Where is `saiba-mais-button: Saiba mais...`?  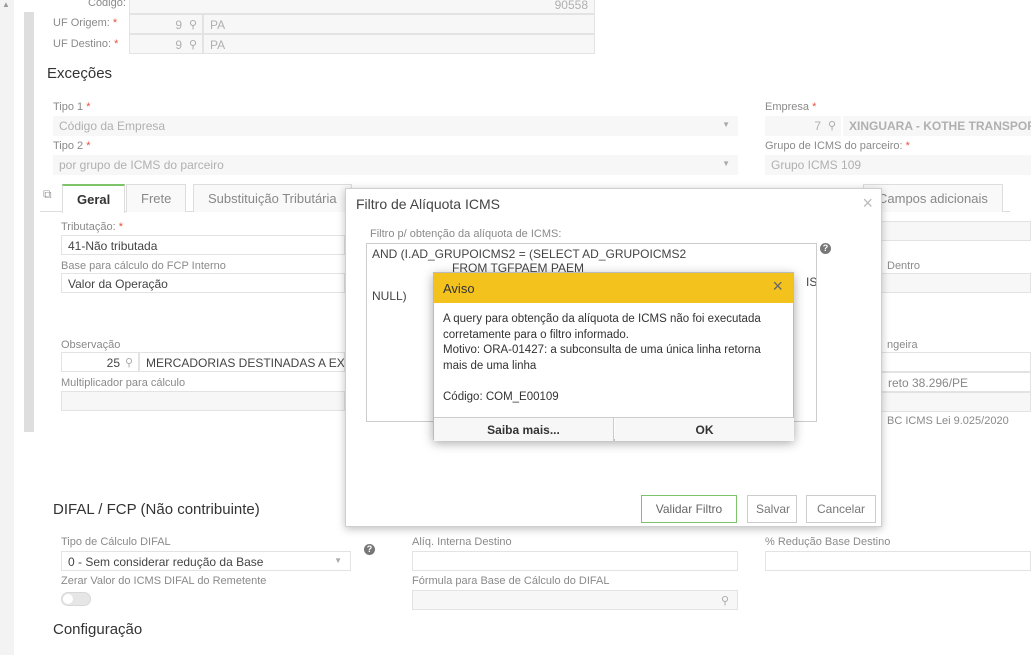
saiba-mais-button: Saiba mais... is located at coordinates (524, 429).